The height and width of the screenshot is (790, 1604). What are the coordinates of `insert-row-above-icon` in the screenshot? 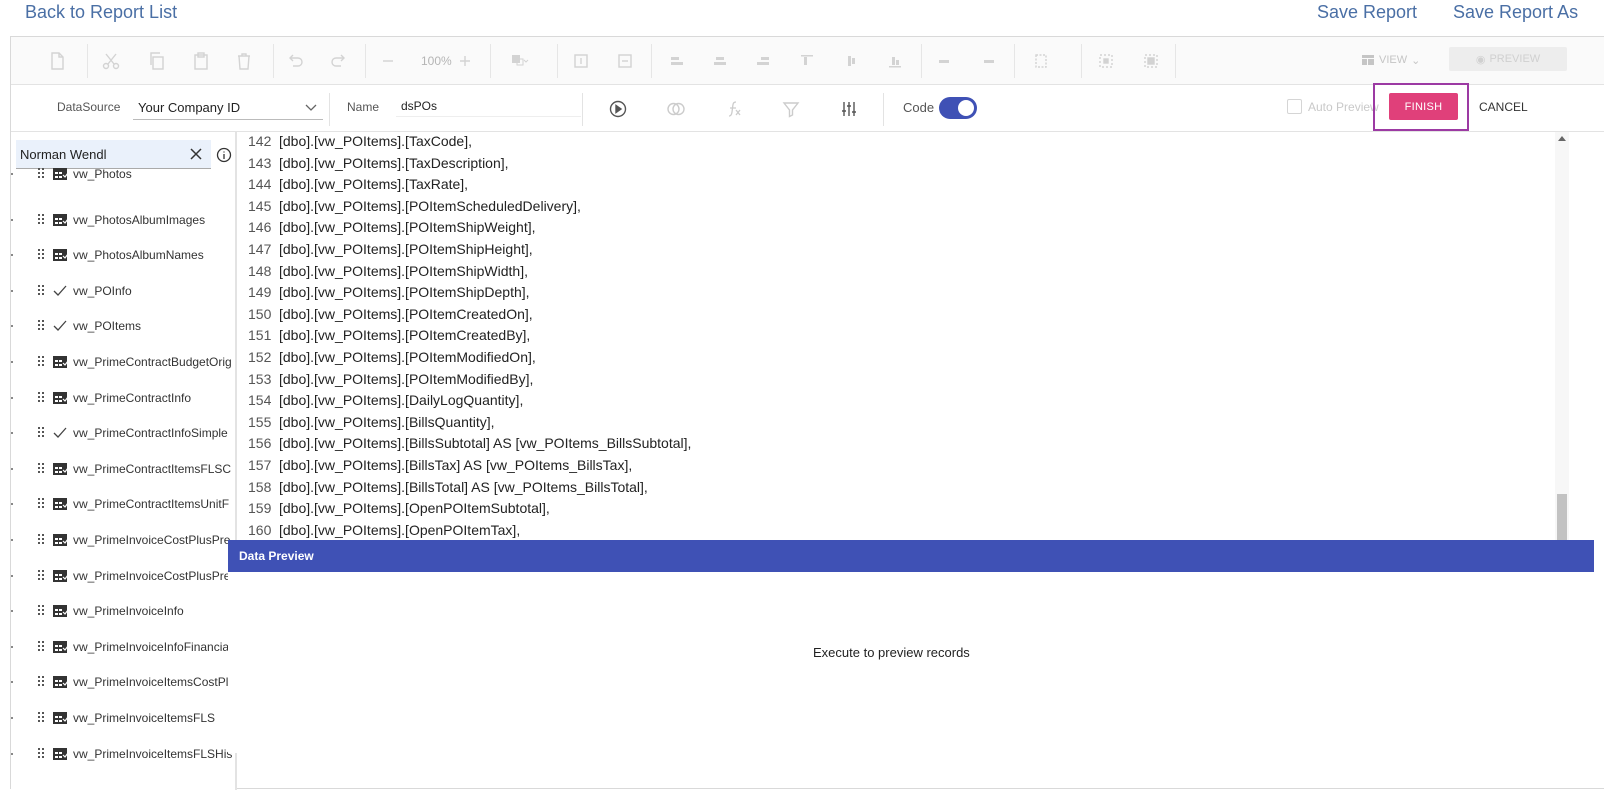 It's located at (581, 61).